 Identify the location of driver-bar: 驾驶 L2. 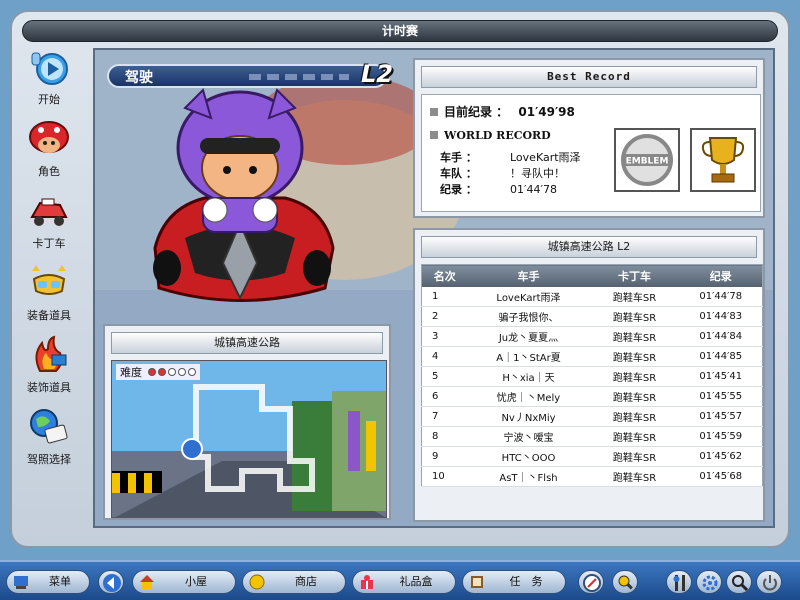
(250, 74).